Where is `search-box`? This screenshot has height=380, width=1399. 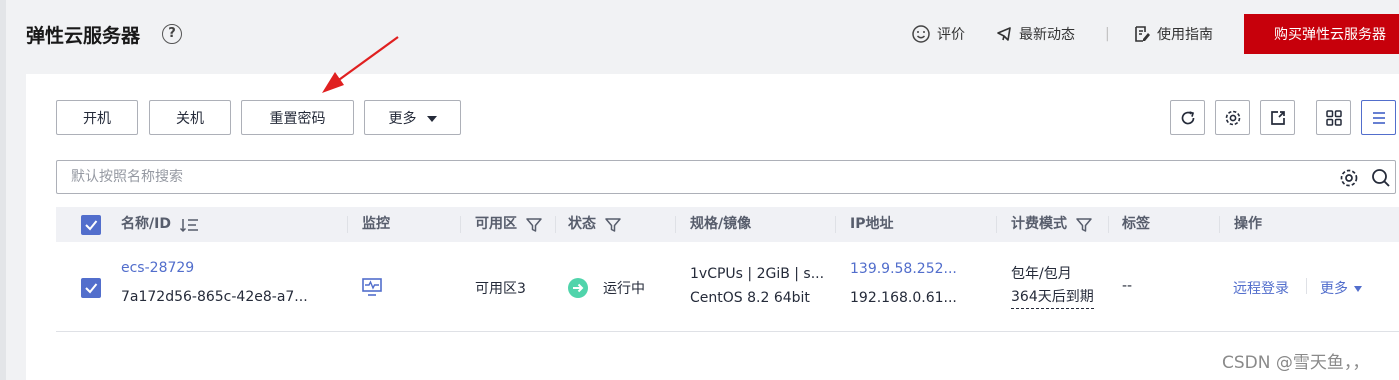
search-box is located at coordinates (726, 177).